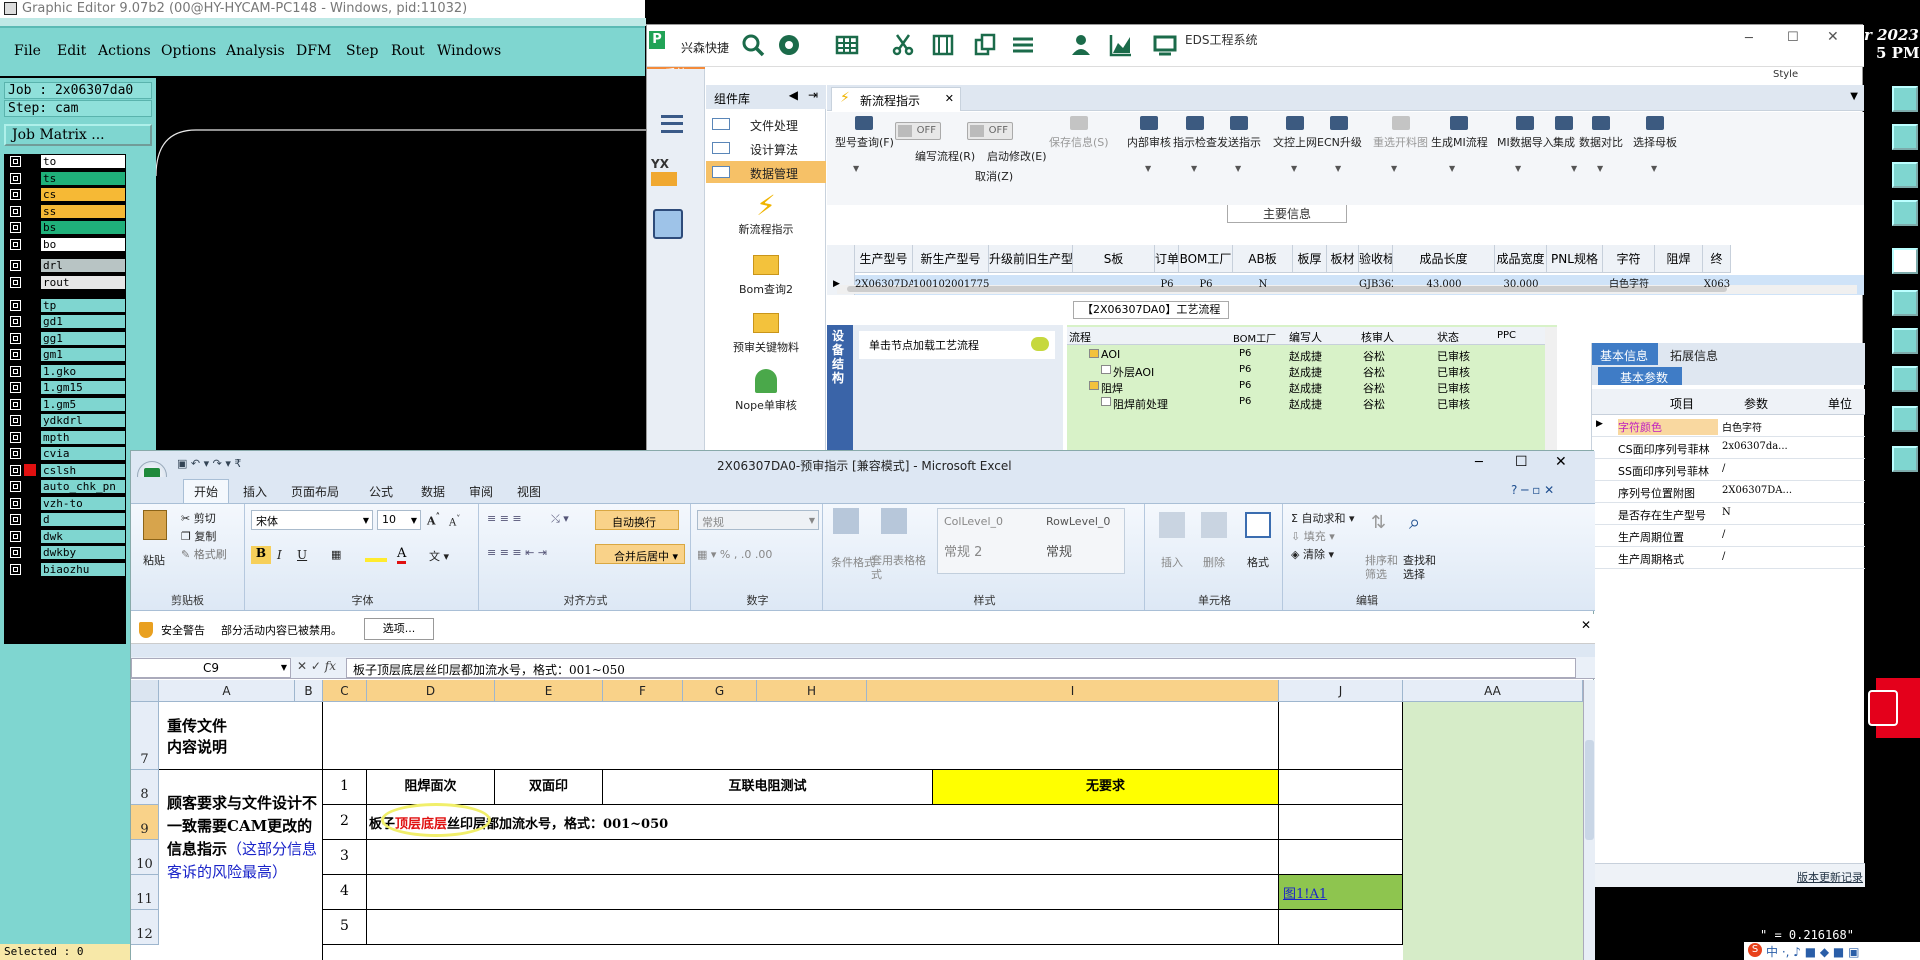 The height and width of the screenshot is (960, 1920). I want to click on tab-extended-info: 拓展信息, so click(1695, 354).